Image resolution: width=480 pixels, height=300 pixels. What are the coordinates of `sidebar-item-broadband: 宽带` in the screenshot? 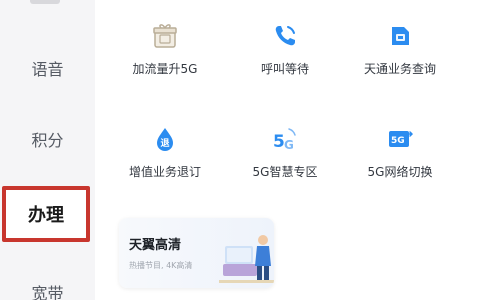 It's located at (47, 290).